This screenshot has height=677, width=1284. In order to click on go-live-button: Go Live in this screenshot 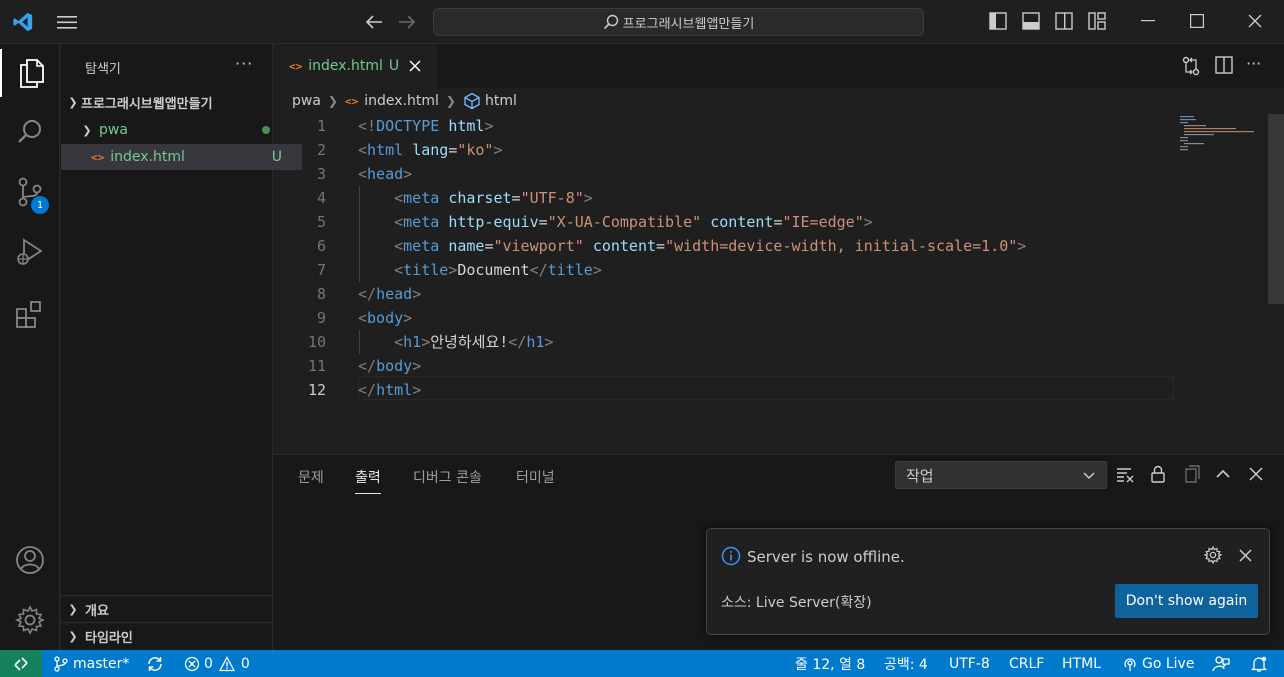, I will do `click(1158, 663)`.